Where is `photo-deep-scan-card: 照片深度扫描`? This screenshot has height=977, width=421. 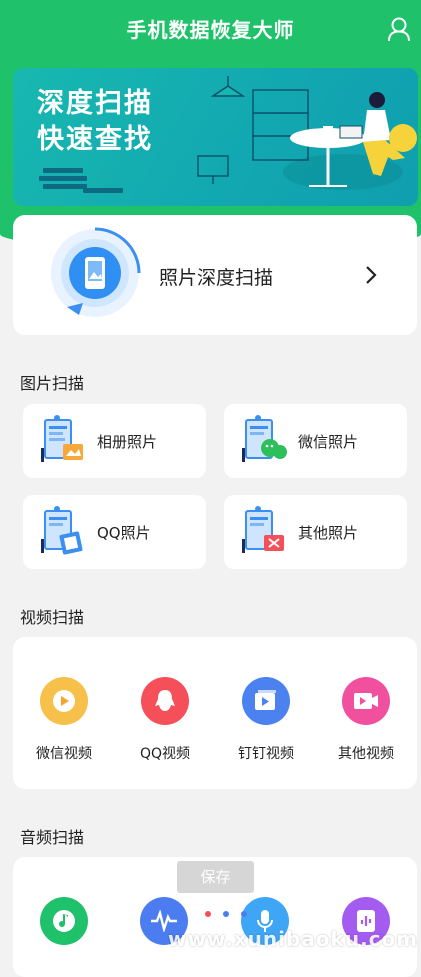
photo-deep-scan-card: 照片深度扫描 is located at coordinates (215, 275).